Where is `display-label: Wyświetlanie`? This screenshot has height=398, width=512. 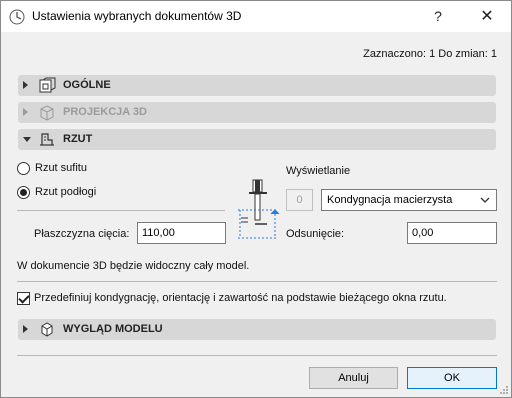
display-label: Wyświetlanie is located at coordinates (318, 171).